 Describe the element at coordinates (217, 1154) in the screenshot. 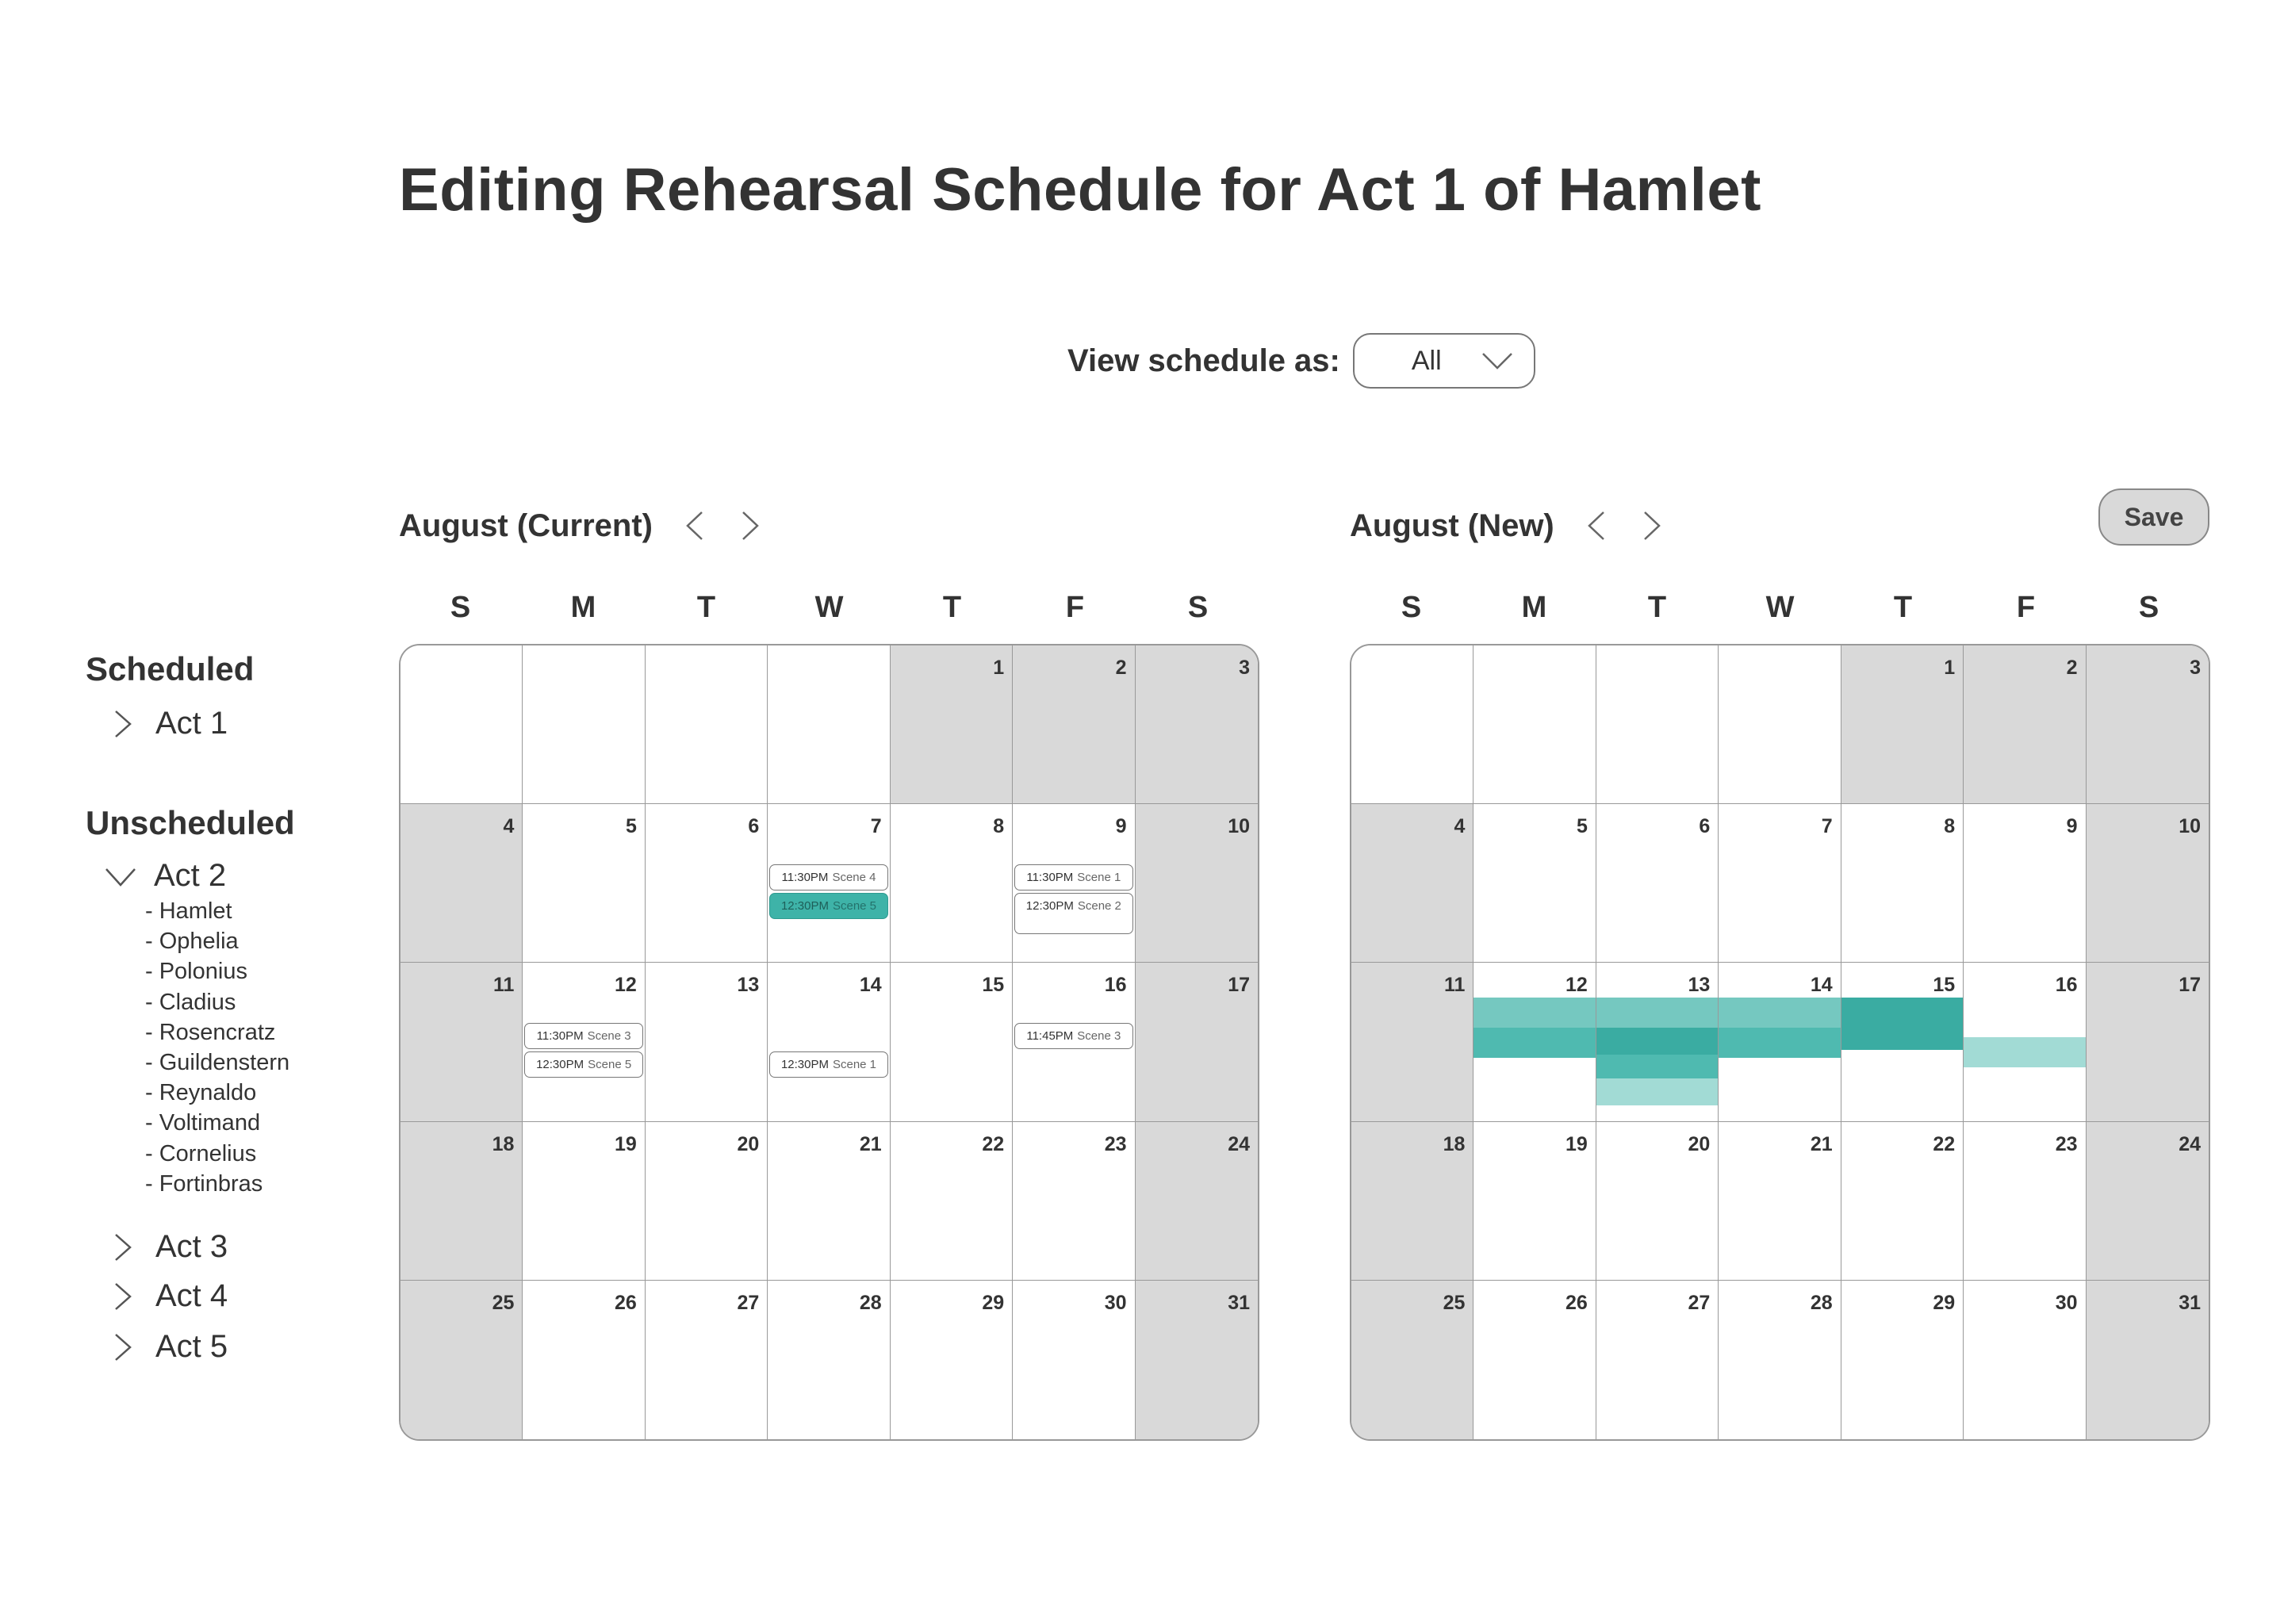

I see `character-item: - Cornelius` at that location.